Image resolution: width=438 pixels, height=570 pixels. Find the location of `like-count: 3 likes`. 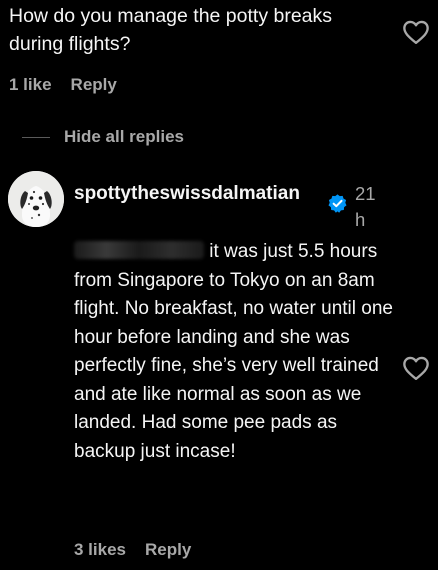

like-count: 3 likes is located at coordinates (100, 550).